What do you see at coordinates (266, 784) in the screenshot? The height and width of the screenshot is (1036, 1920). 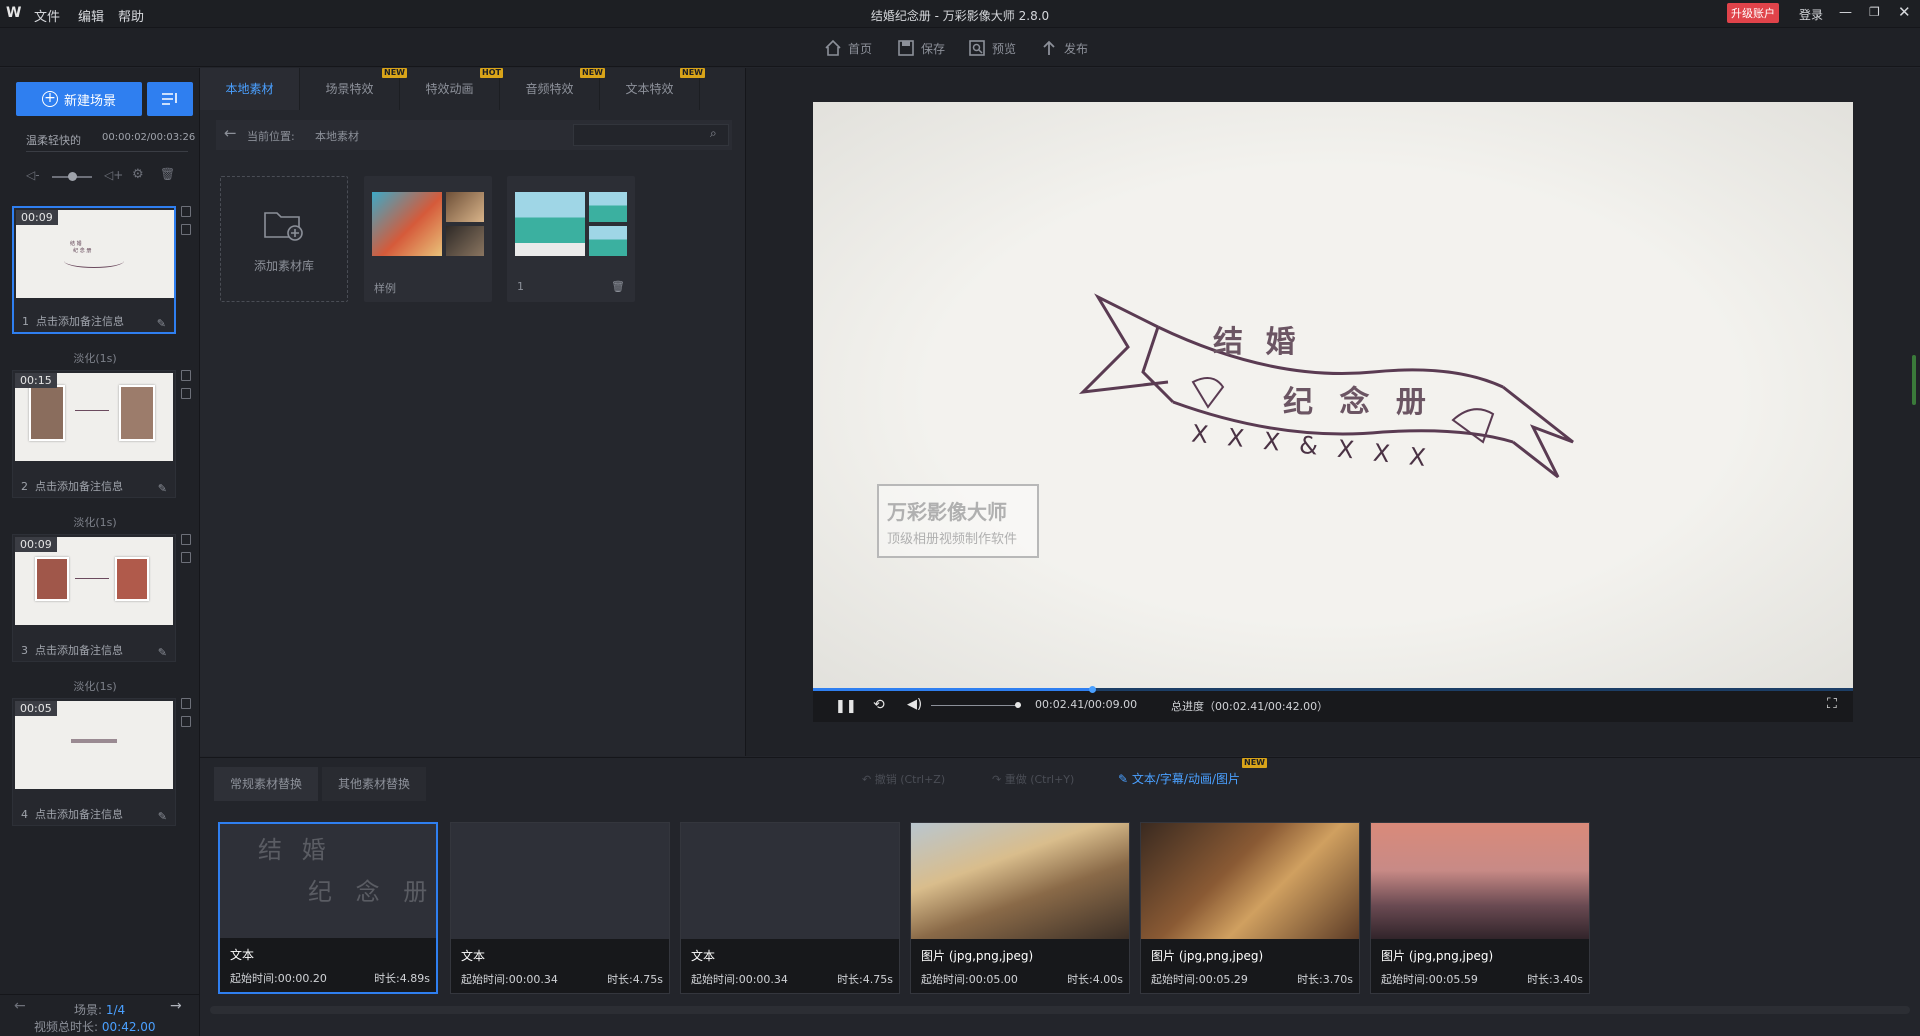 I see `tab-regular-replace: 常规素材替换` at bounding box center [266, 784].